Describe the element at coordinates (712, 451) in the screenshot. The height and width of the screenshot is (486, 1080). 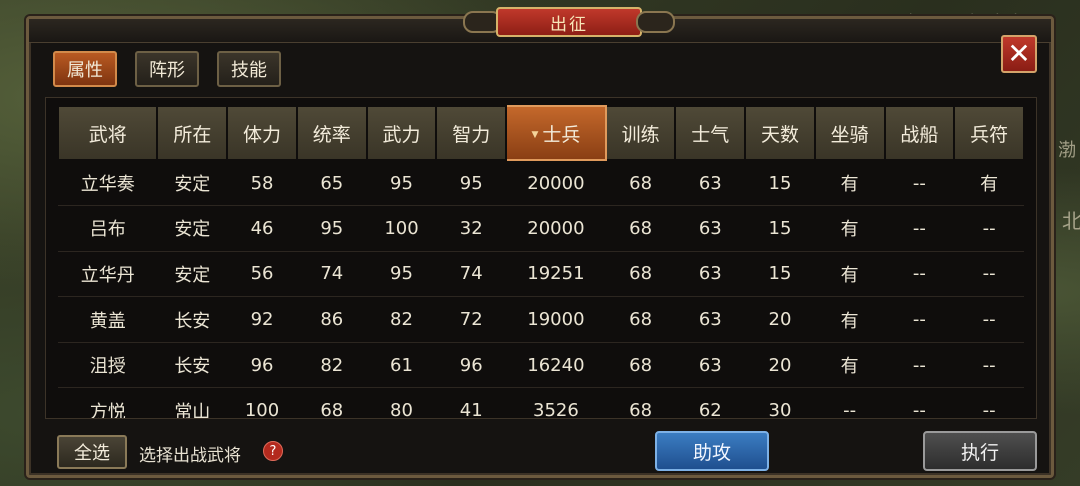
I see `assist-button: 助攻` at that location.